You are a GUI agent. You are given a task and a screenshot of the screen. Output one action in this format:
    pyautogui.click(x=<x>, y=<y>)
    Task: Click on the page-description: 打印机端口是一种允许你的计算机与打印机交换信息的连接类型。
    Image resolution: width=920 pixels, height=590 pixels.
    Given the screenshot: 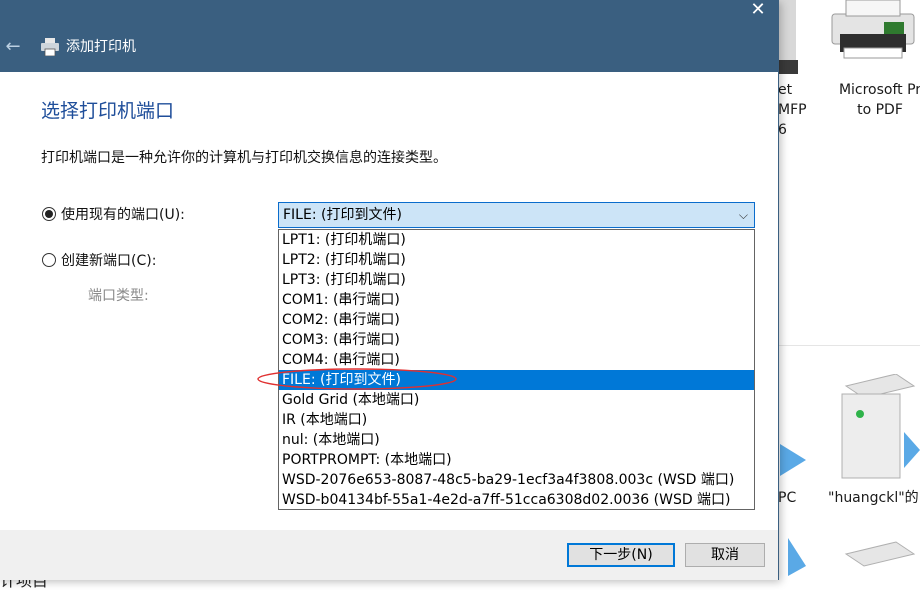 What is the action you would take?
    pyautogui.click(x=244, y=158)
    